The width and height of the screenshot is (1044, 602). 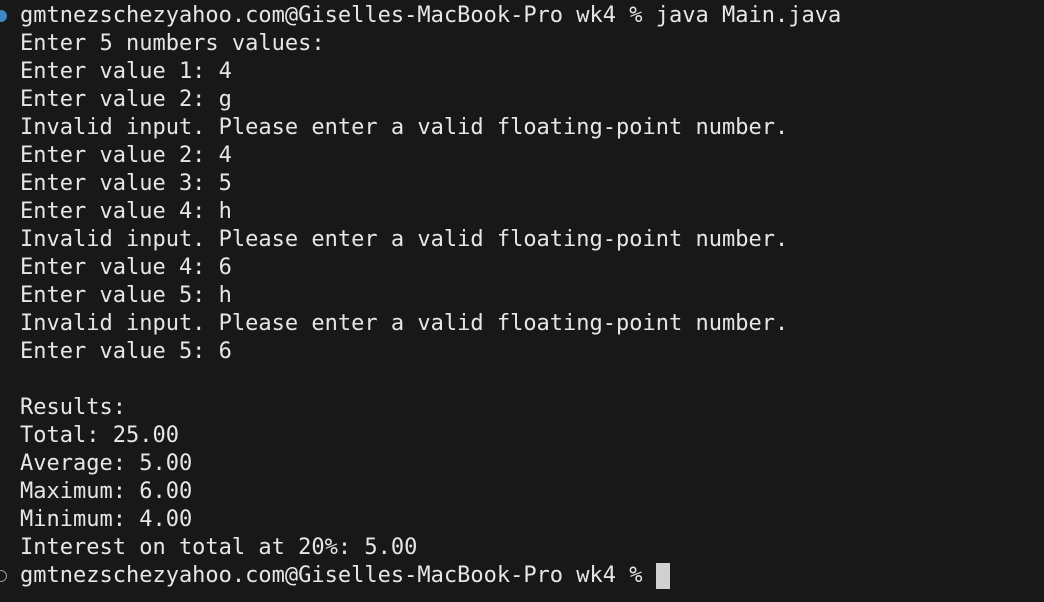 What do you see at coordinates (126, 183) in the screenshot?
I see `output-line: Enter value 3: 5` at bounding box center [126, 183].